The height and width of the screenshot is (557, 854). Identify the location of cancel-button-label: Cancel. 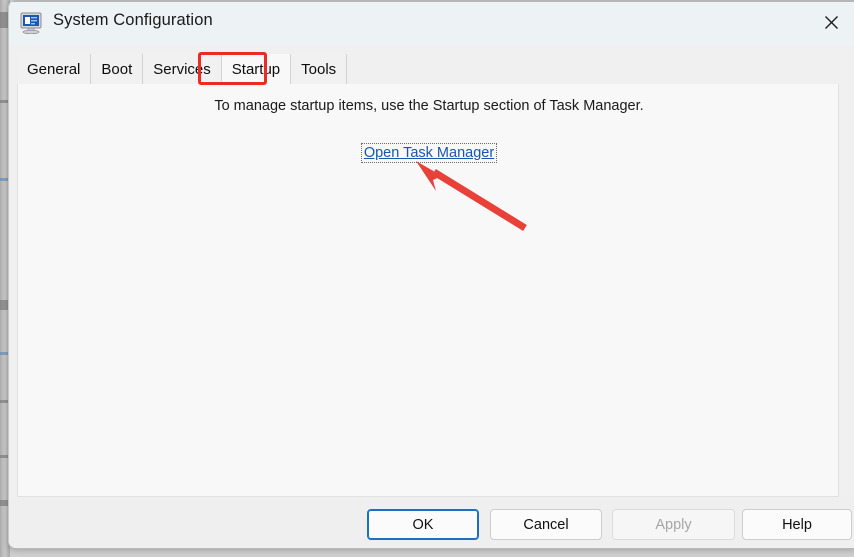
(546, 524).